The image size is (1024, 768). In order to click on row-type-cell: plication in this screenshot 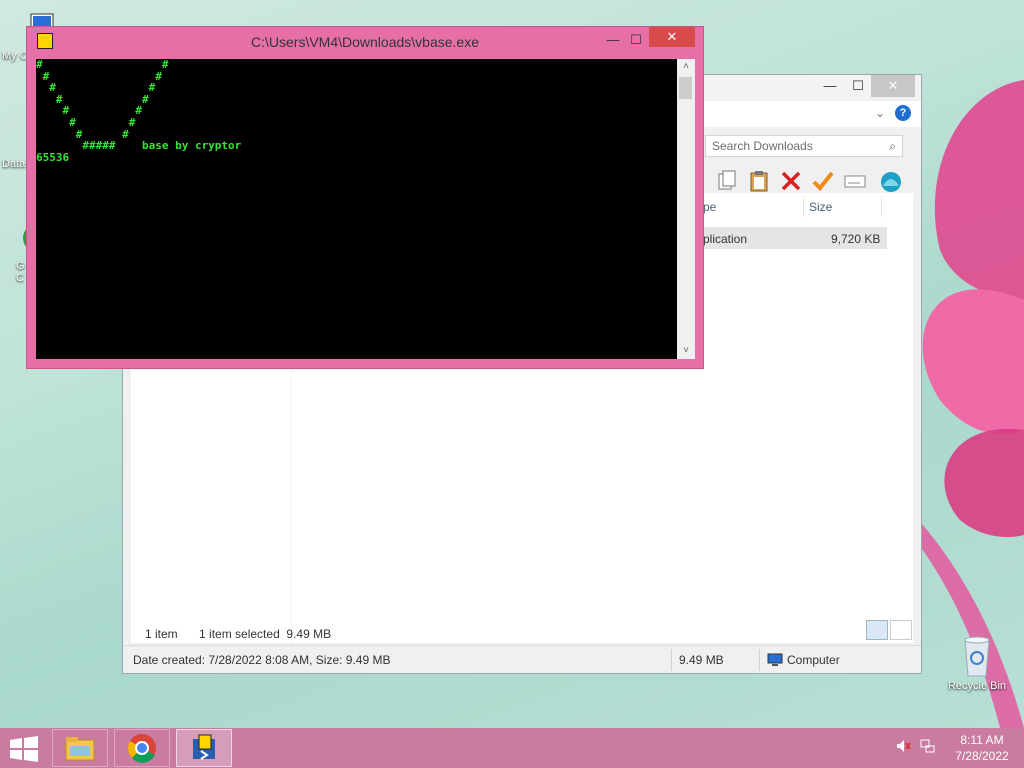, I will do `click(725, 239)`.